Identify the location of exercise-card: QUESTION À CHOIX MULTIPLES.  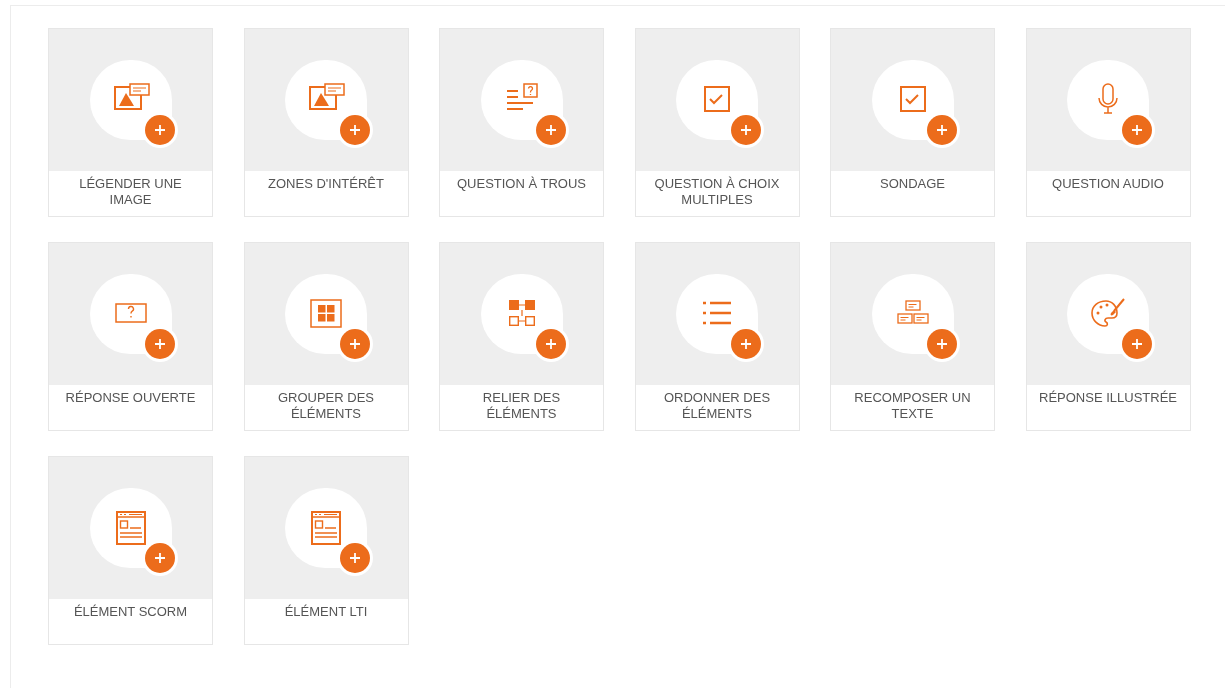
(717, 122).